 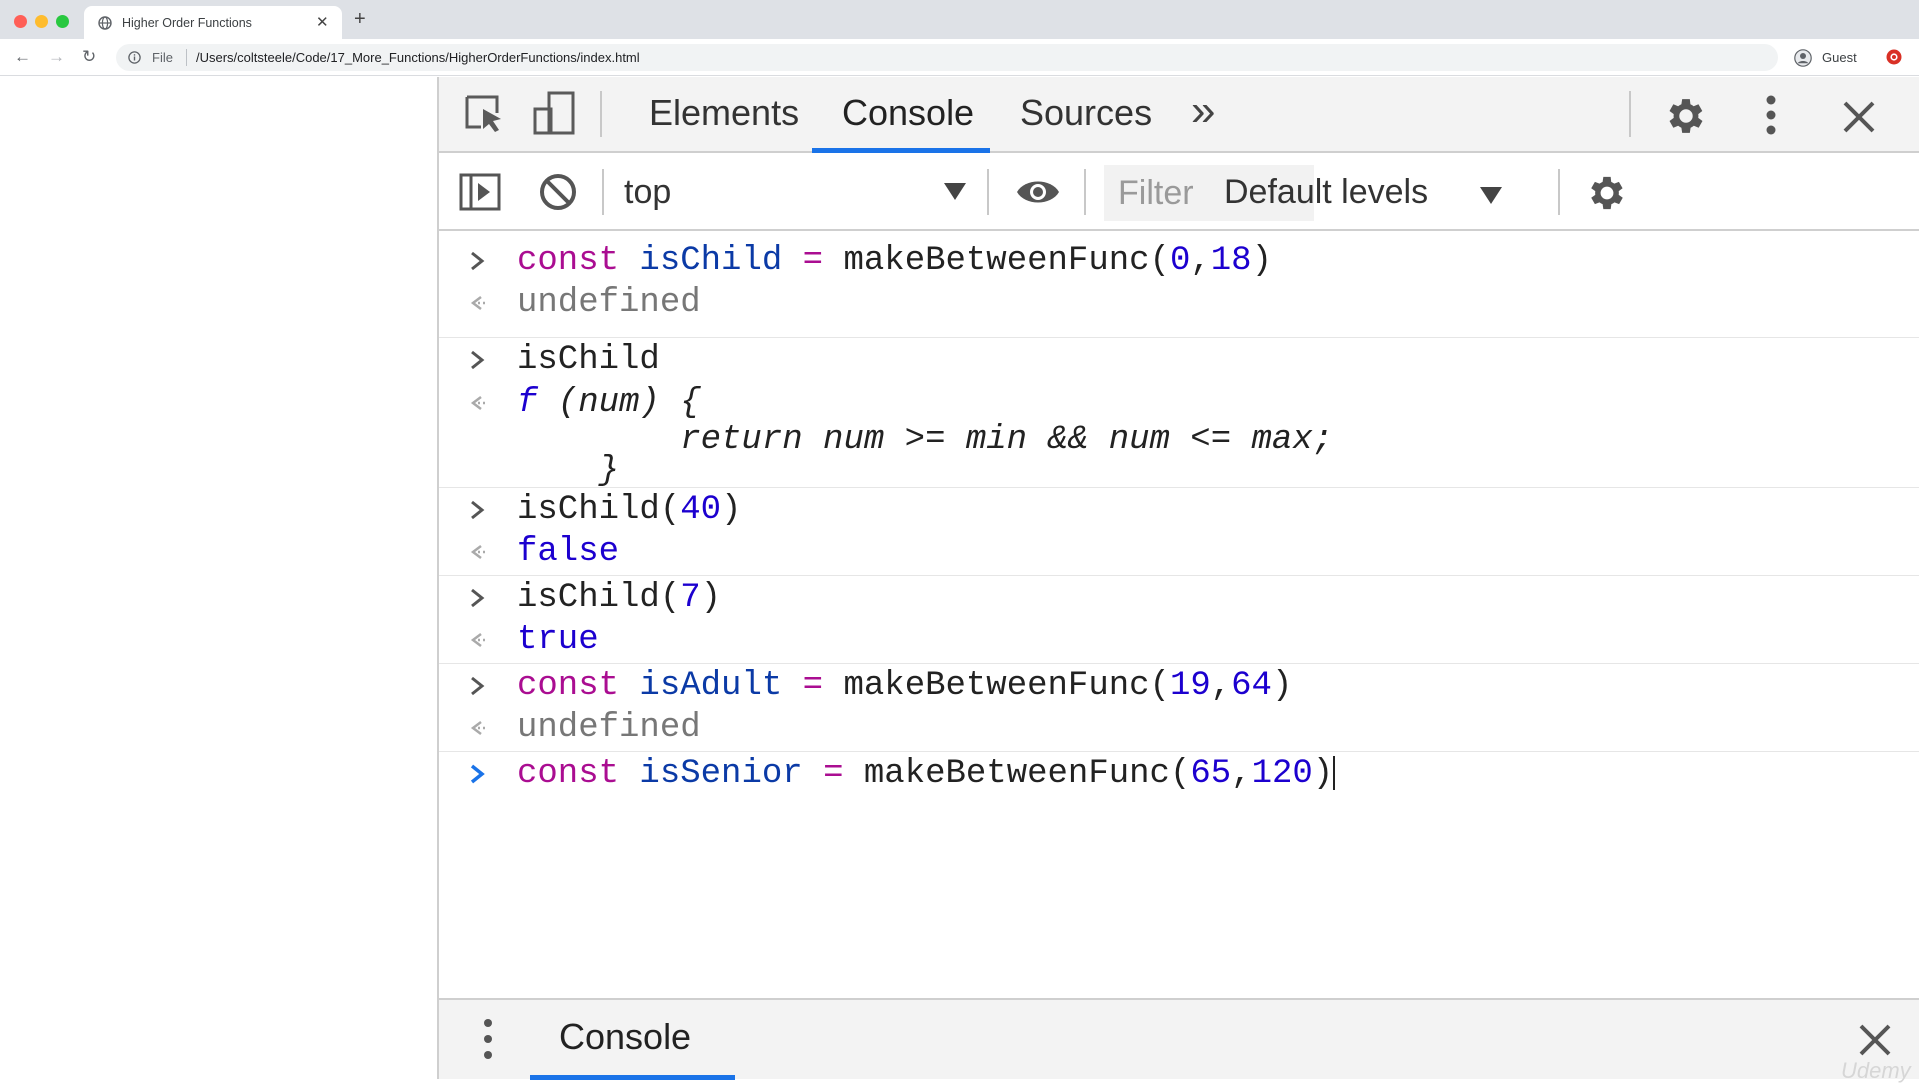 What do you see at coordinates (41, 21) in the screenshot?
I see `minimize-window-button` at bounding box center [41, 21].